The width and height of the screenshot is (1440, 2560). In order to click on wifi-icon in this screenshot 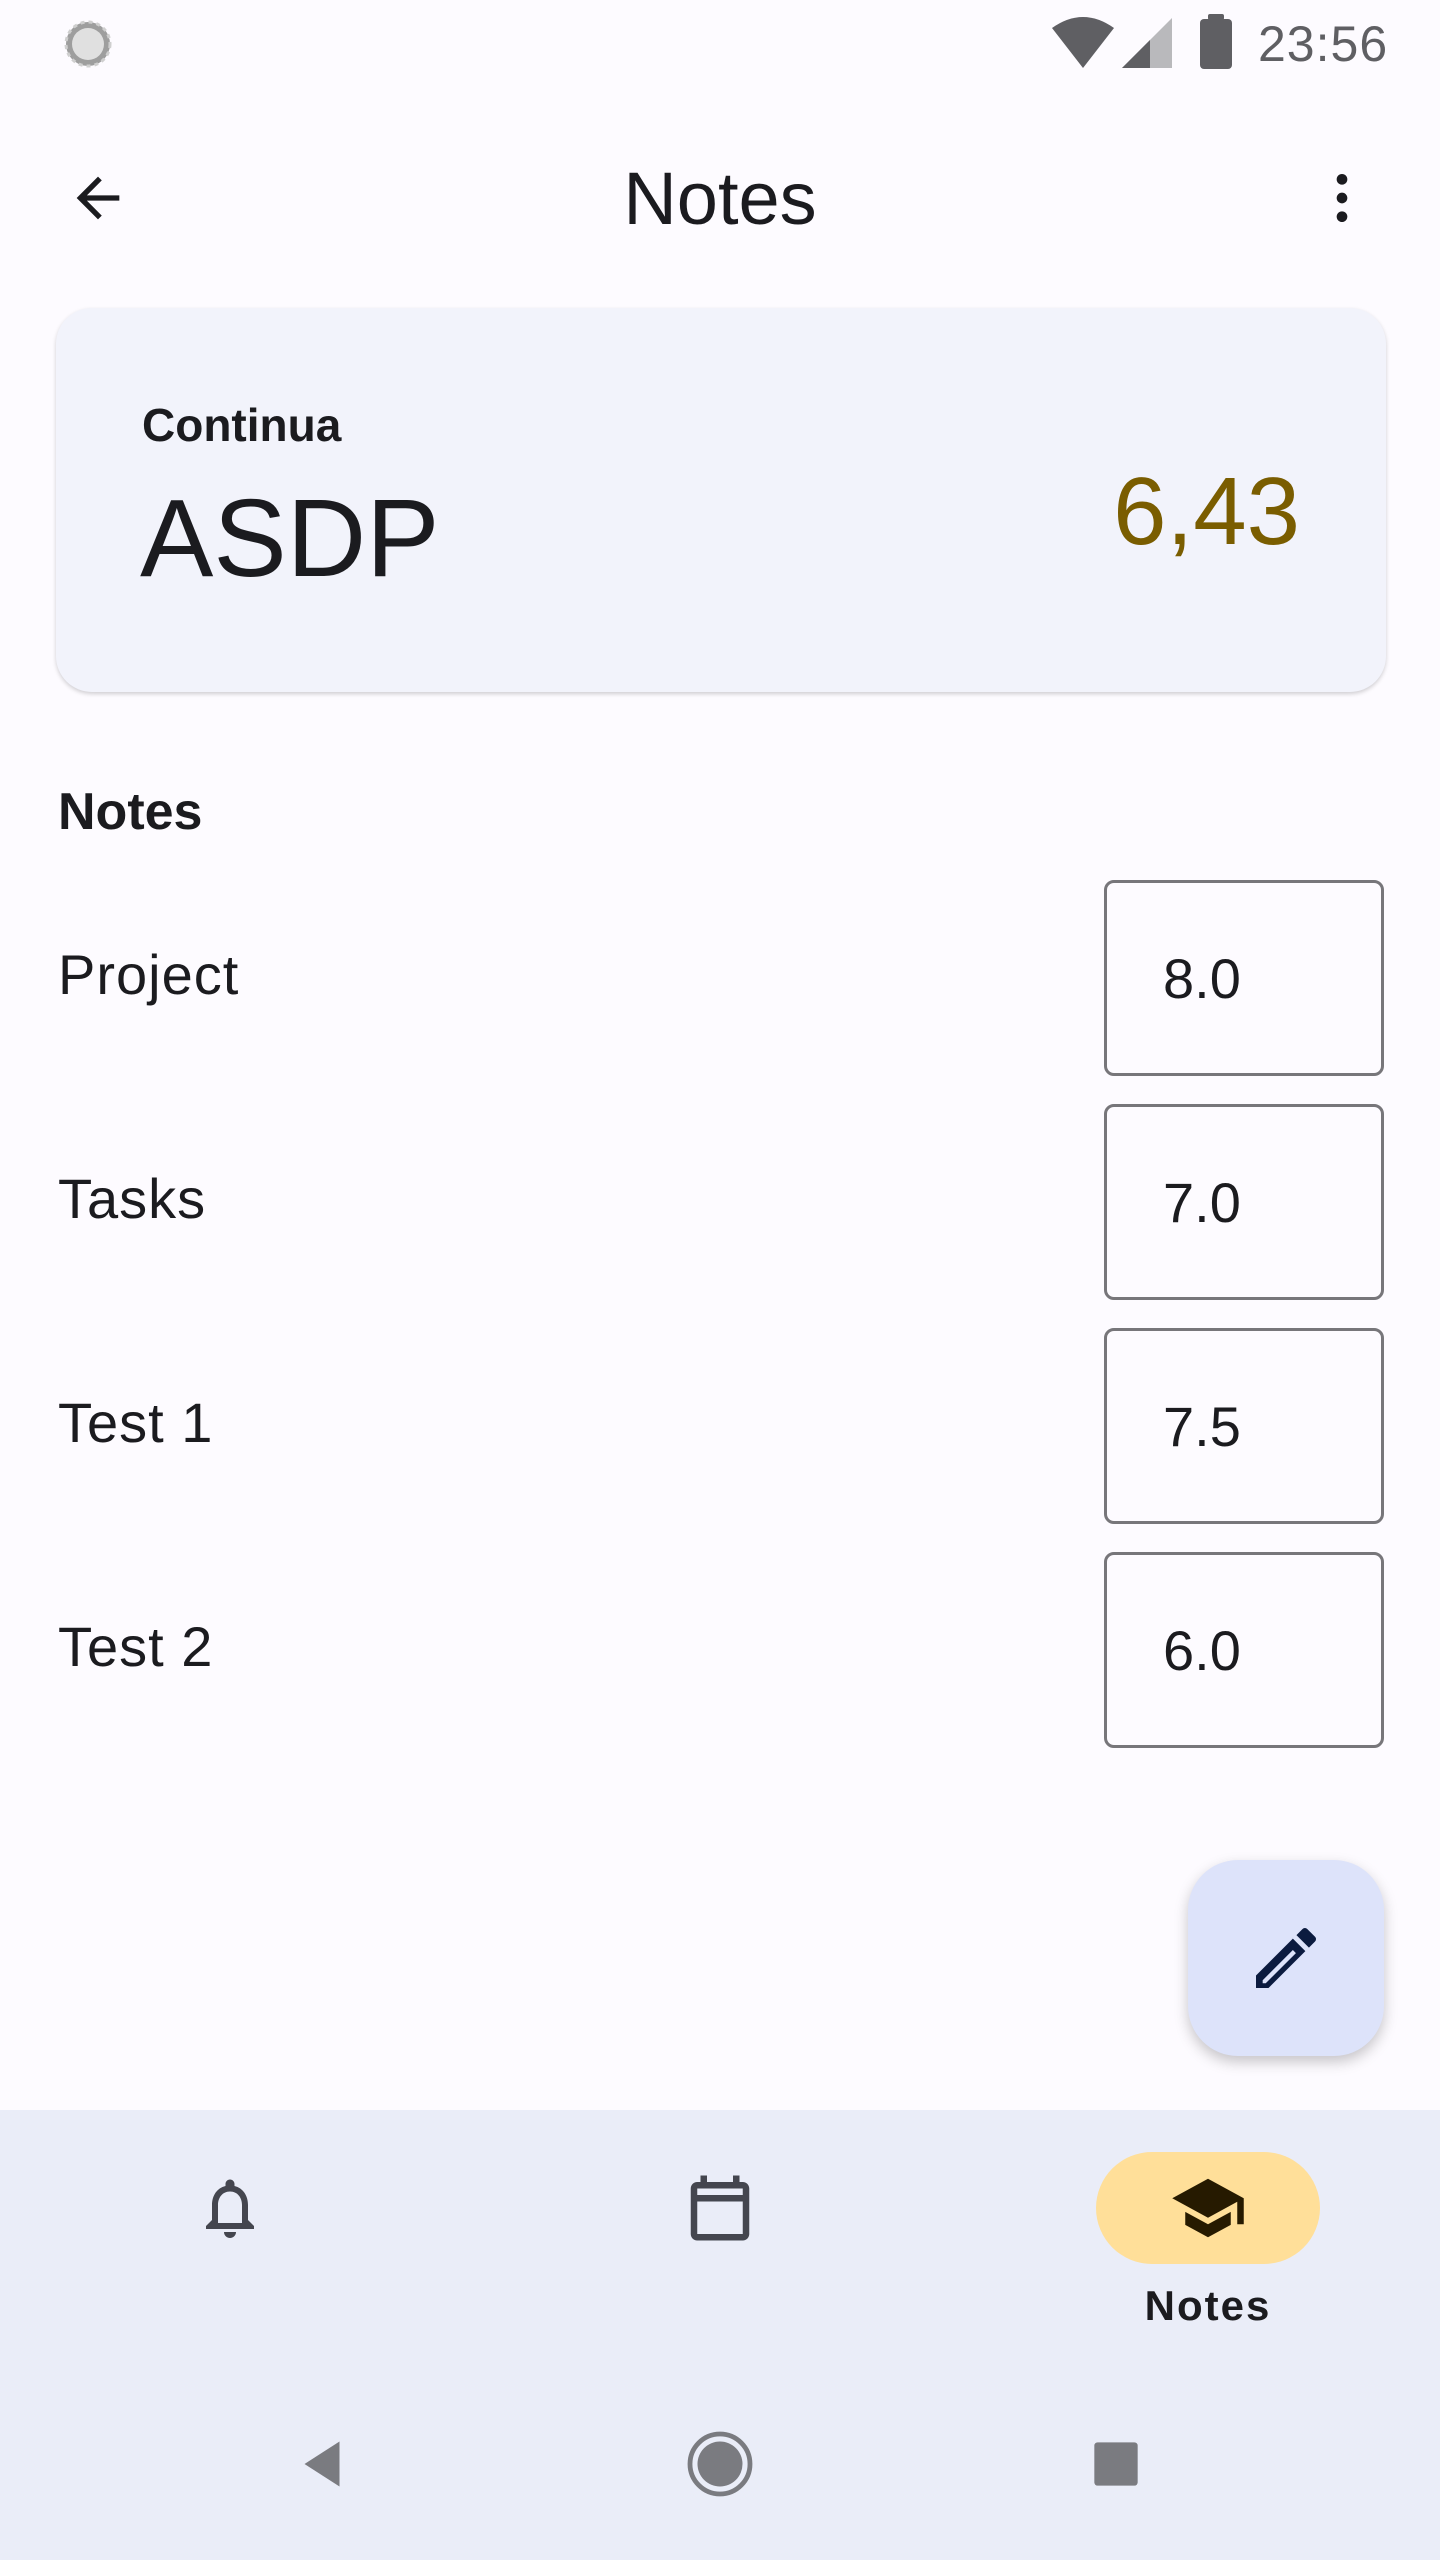, I will do `click(1083, 42)`.